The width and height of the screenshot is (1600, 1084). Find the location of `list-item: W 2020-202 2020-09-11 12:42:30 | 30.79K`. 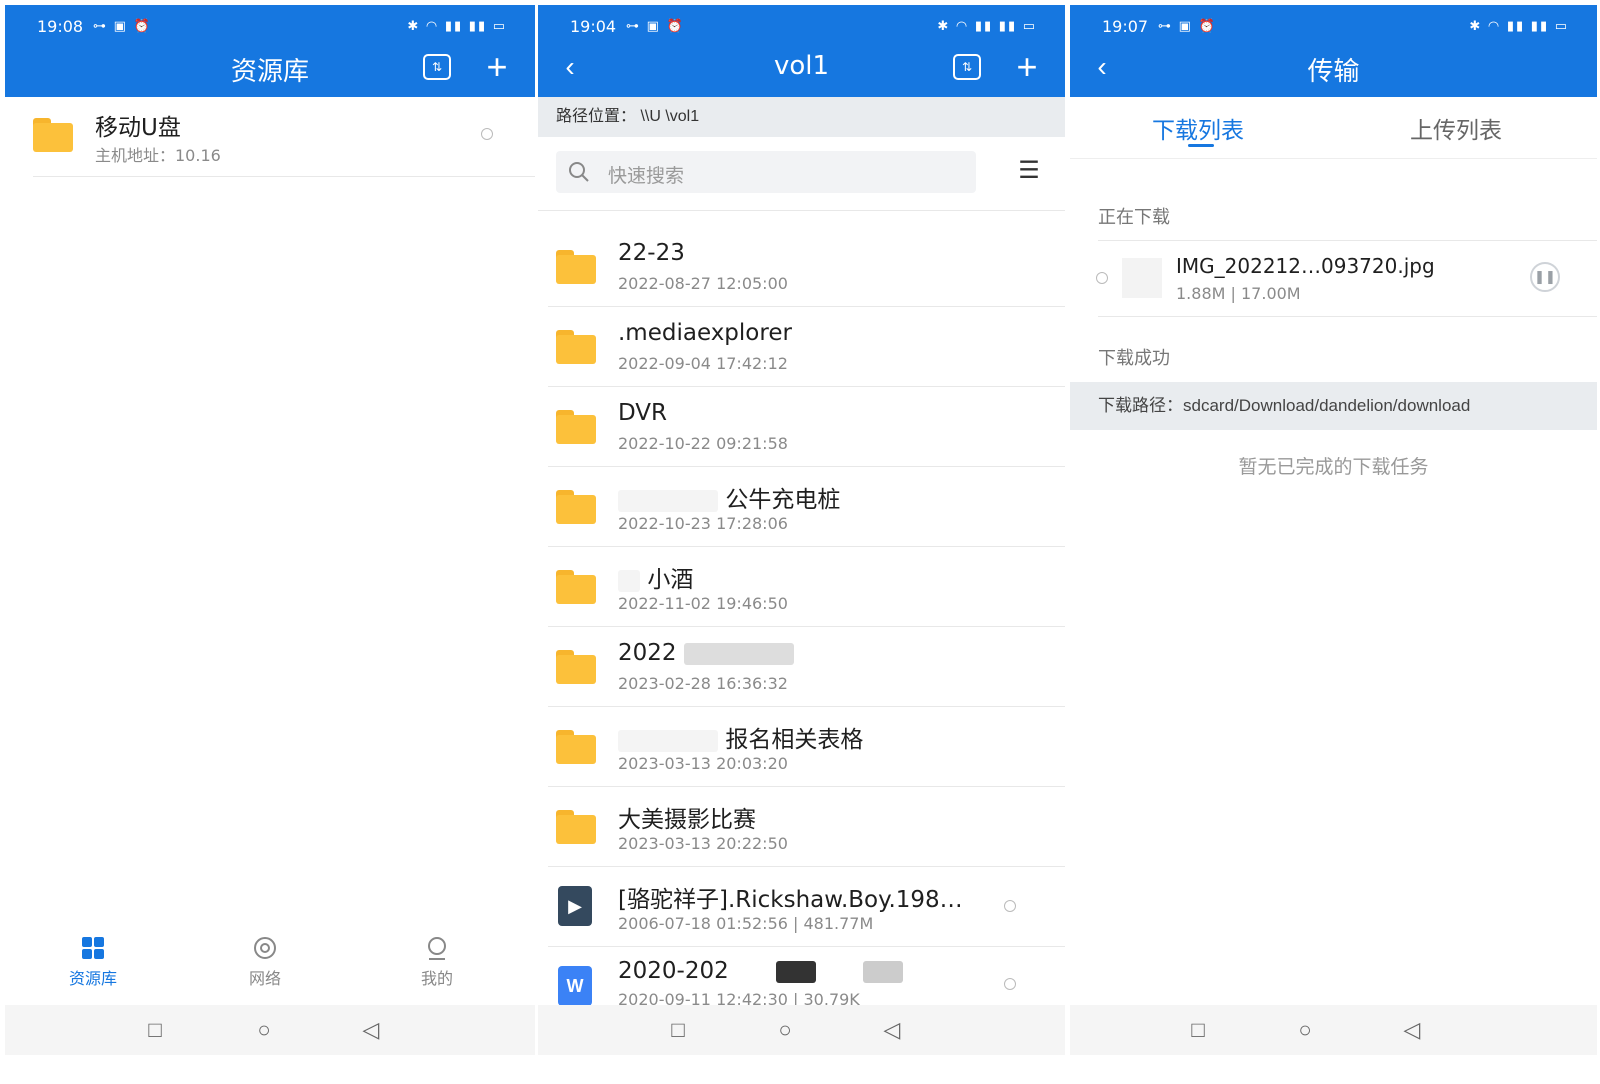

list-item: W 2020-202 2020-09-11 12:42:30 | 30.79K is located at coordinates (801, 976).